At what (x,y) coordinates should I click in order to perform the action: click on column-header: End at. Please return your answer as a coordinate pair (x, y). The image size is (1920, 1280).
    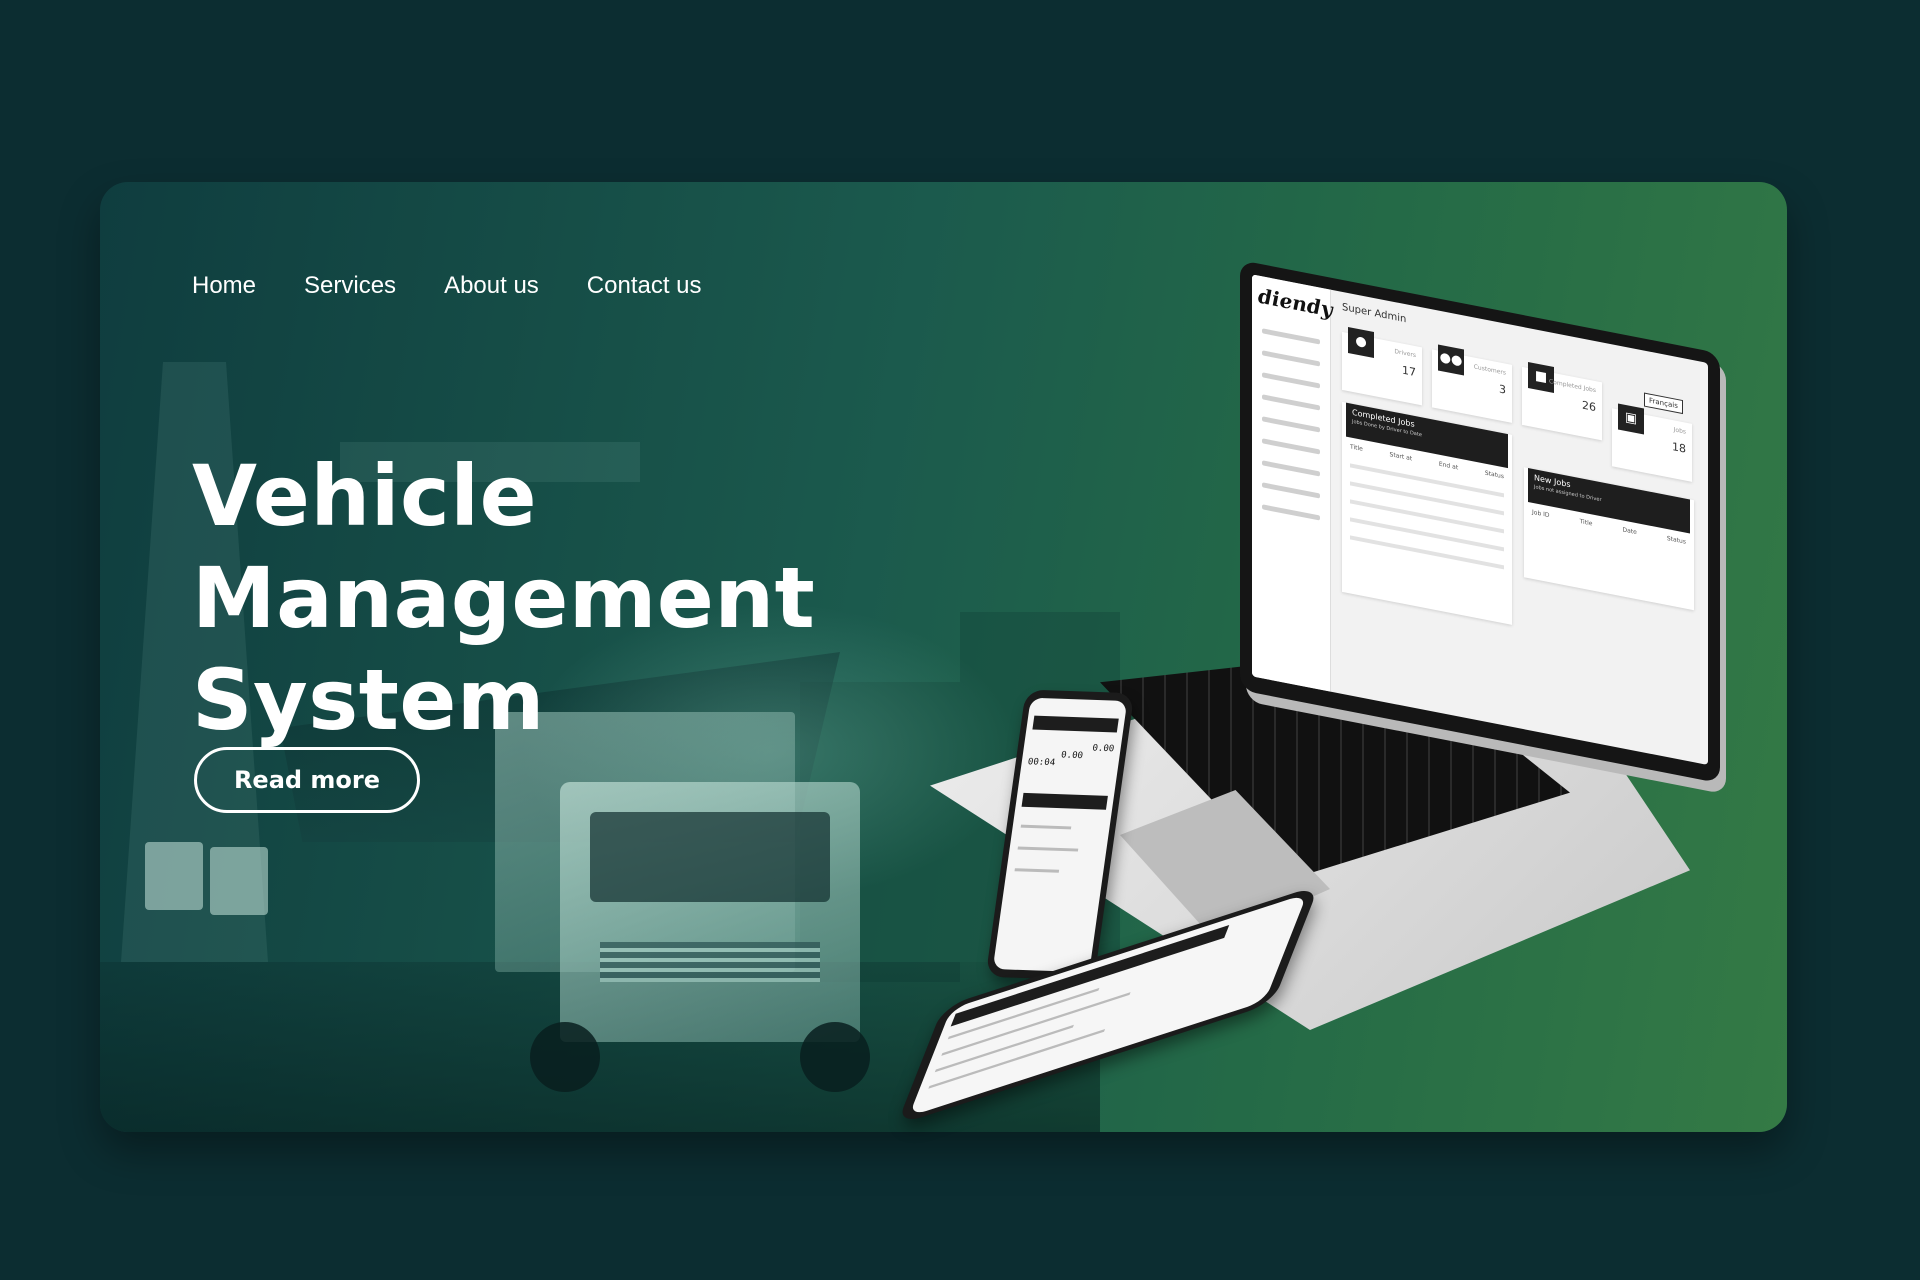
    Looking at the image, I should click on (1448, 466).